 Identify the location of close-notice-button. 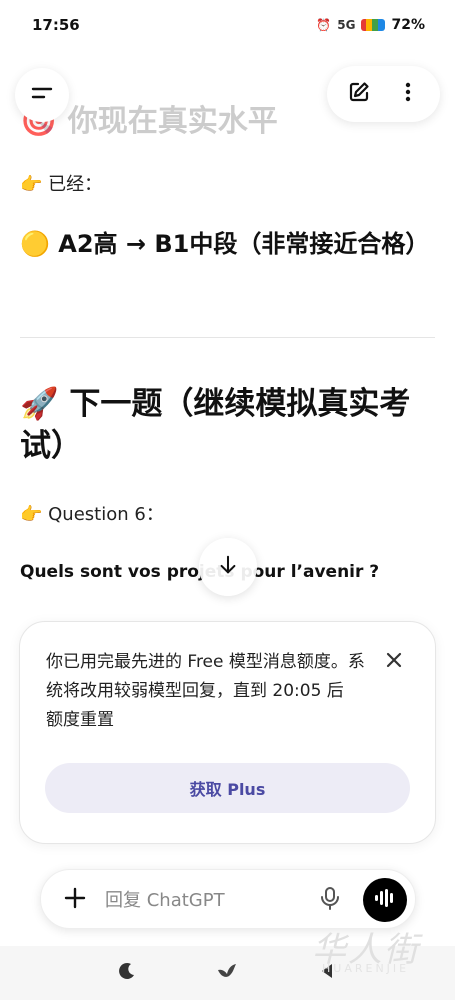
(394, 662).